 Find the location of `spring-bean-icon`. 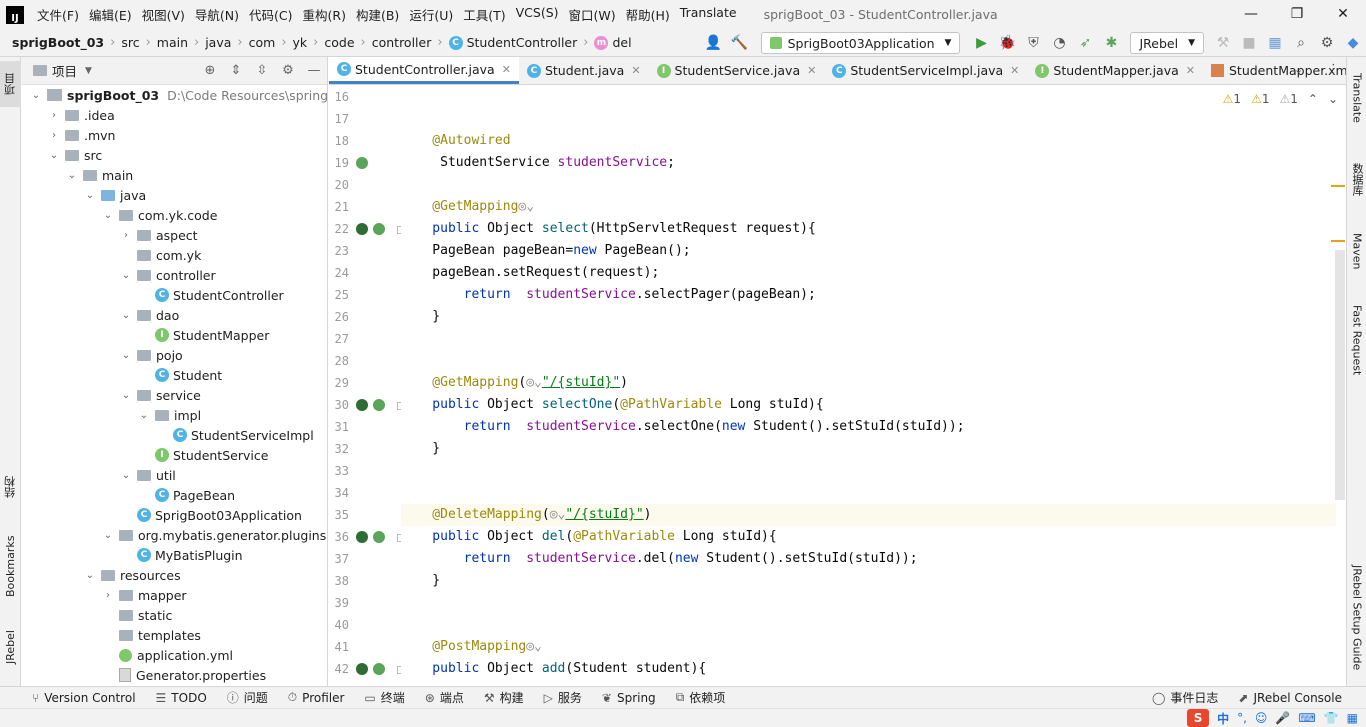

spring-bean-icon is located at coordinates (362, 163).